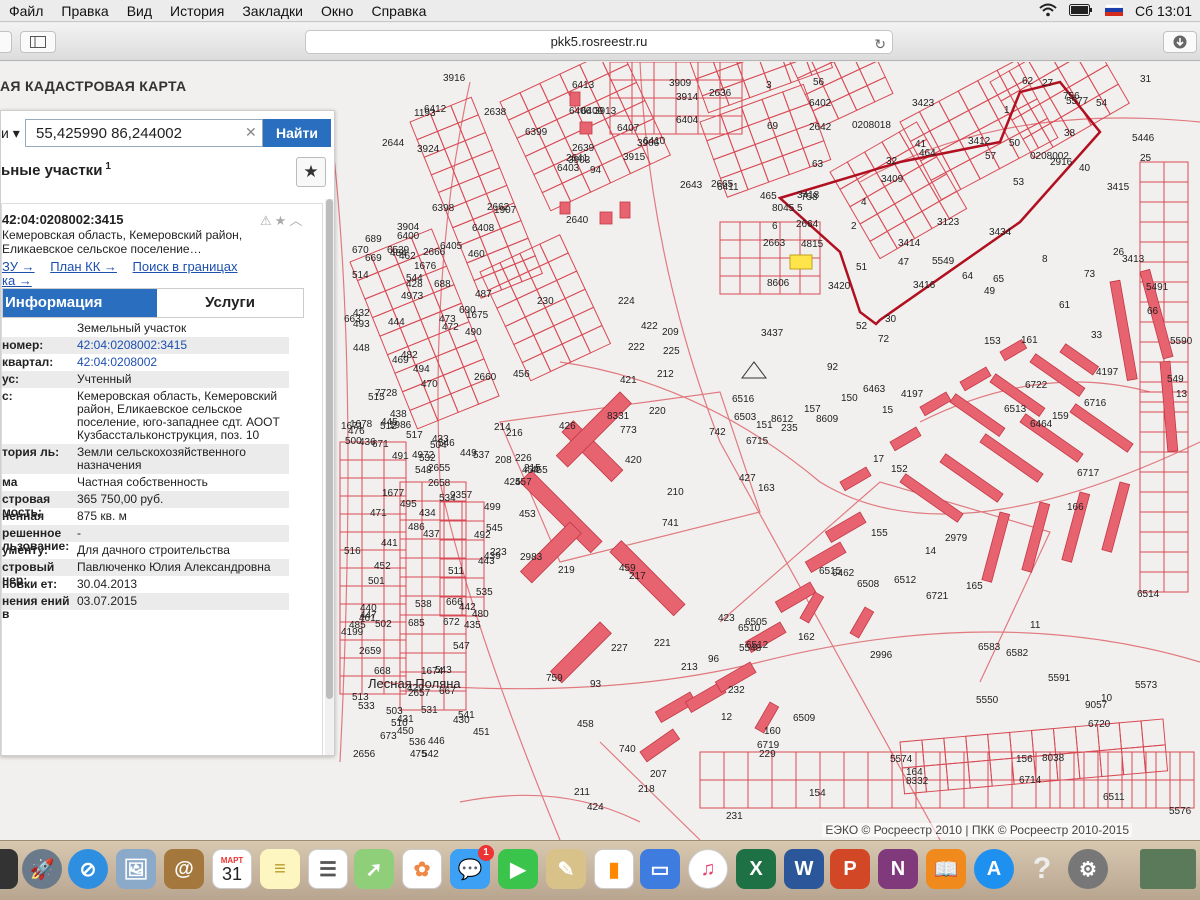 Image resolution: width=1200 pixels, height=900 pixels. Describe the element at coordinates (232, 873) in the screenshot. I see `calendar-day: 31` at that location.